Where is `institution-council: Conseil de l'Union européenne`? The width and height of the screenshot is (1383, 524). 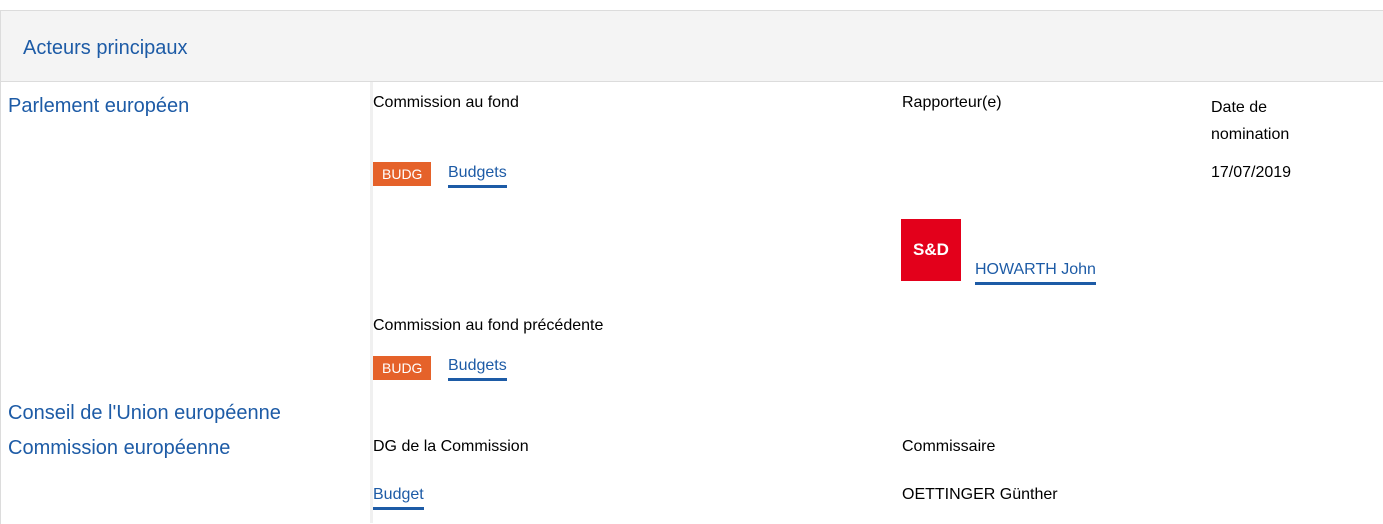 institution-council: Conseil de l'Union européenne is located at coordinates (144, 413).